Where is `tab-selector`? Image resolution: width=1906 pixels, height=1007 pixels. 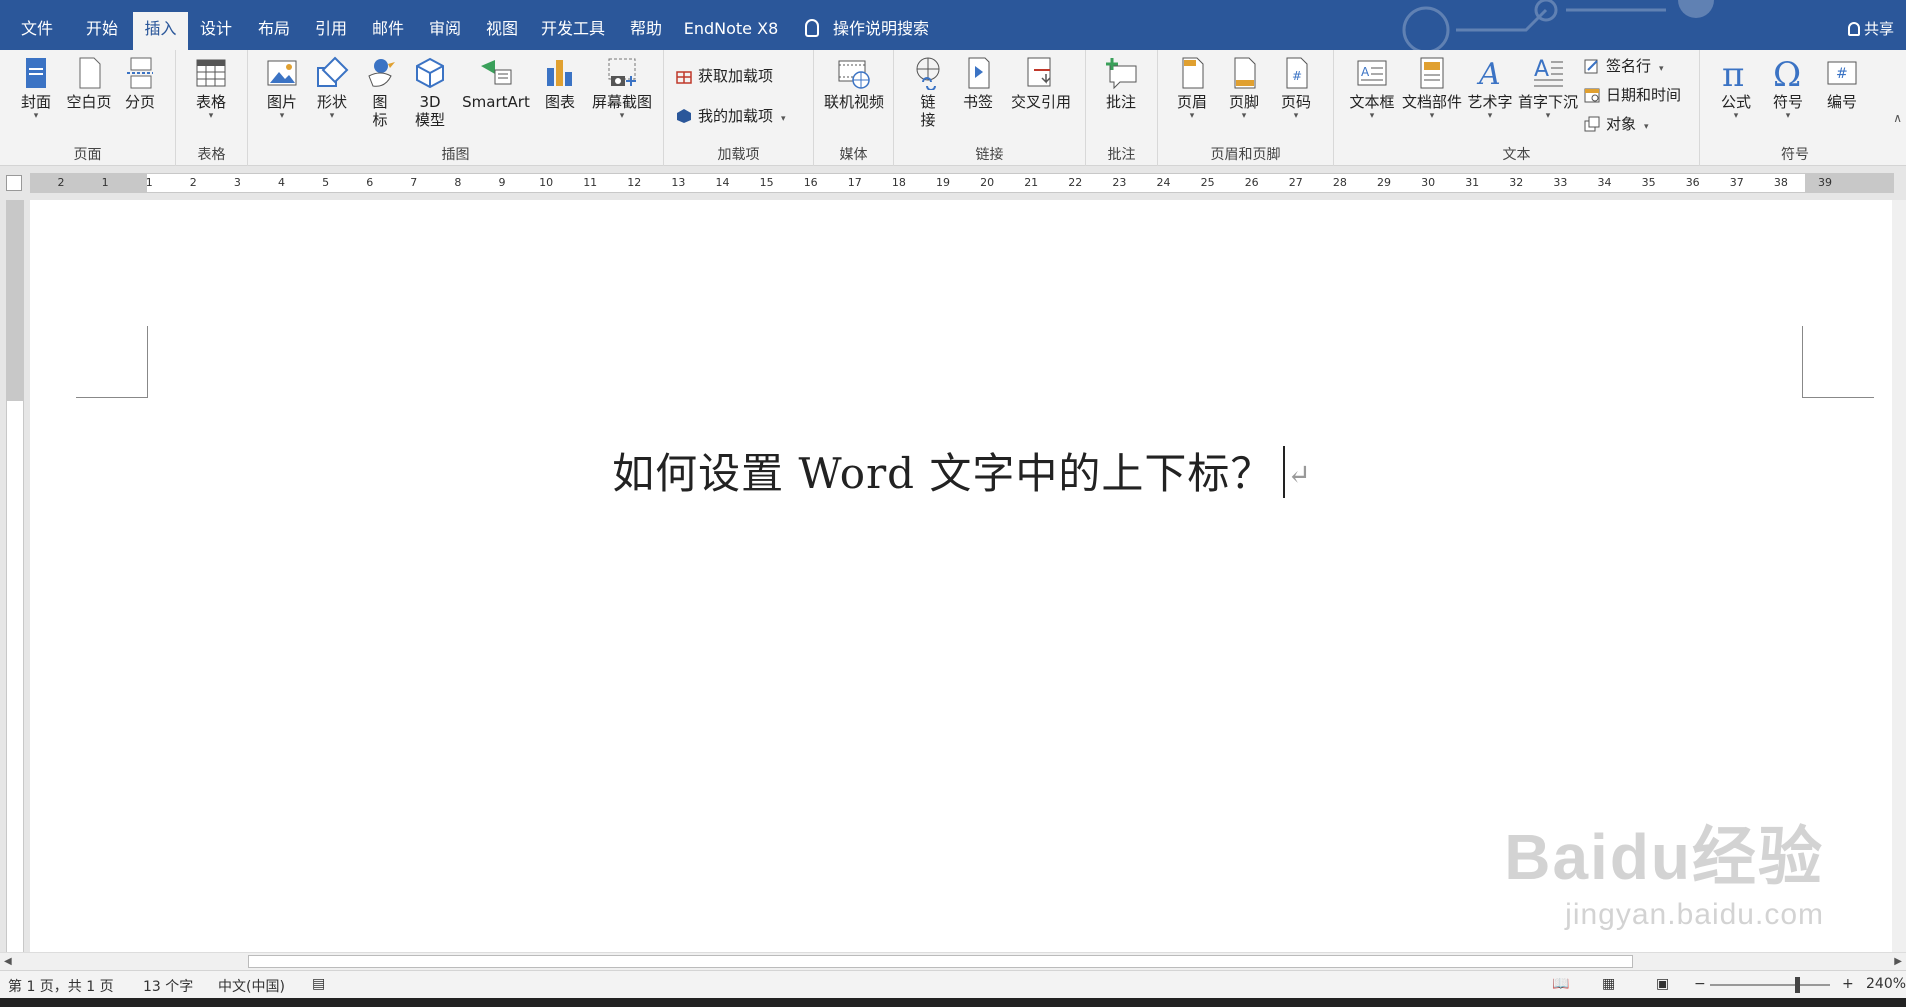 tab-selector is located at coordinates (14, 183).